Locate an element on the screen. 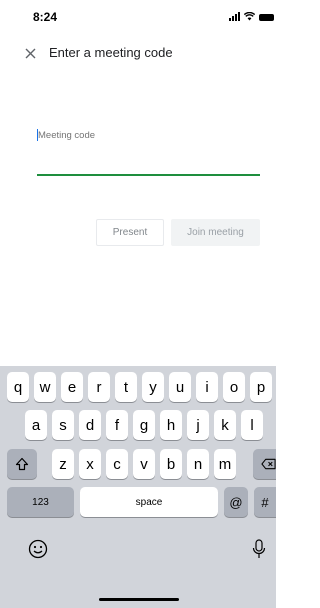 The height and width of the screenshot is (608, 320). key-a: a is located at coordinates (36, 425).